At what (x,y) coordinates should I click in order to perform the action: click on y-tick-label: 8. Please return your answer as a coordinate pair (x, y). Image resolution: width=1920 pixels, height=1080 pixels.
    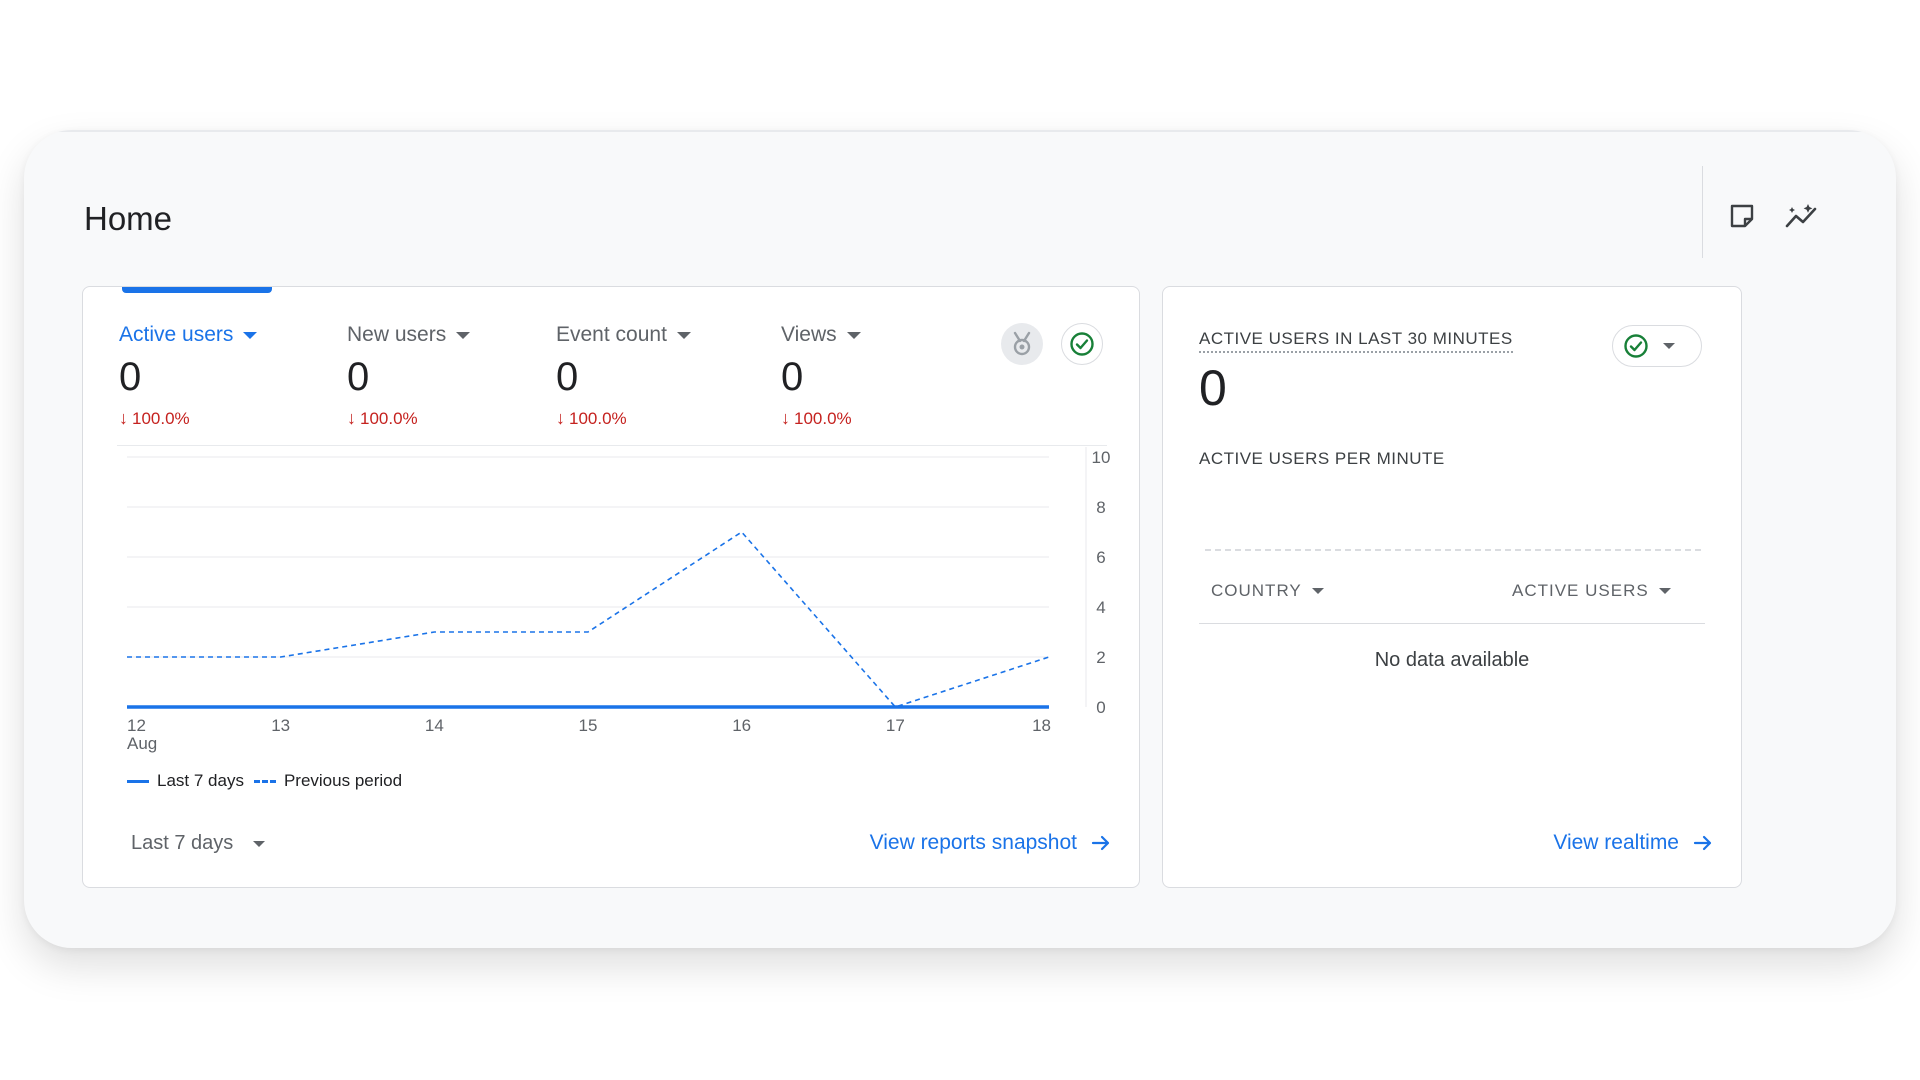
    Looking at the image, I should click on (1100, 507).